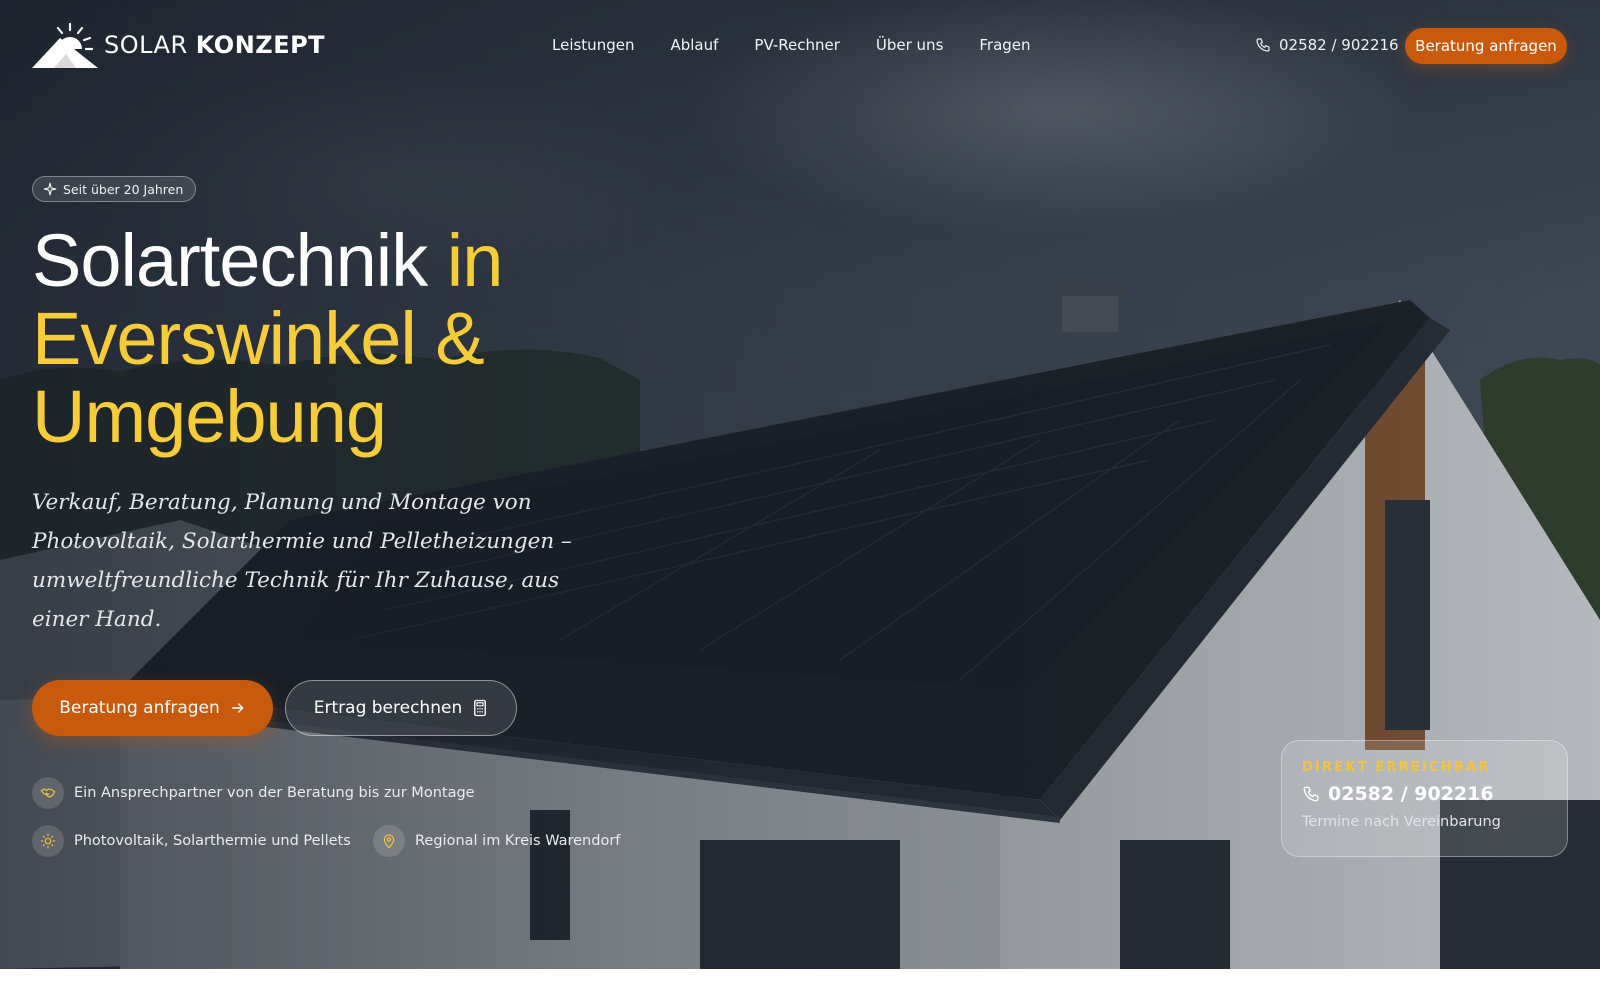 This screenshot has height=1000, width=1600. Describe the element at coordinates (65, 45) in the screenshot. I see `sun-roof-logo-icon` at that location.